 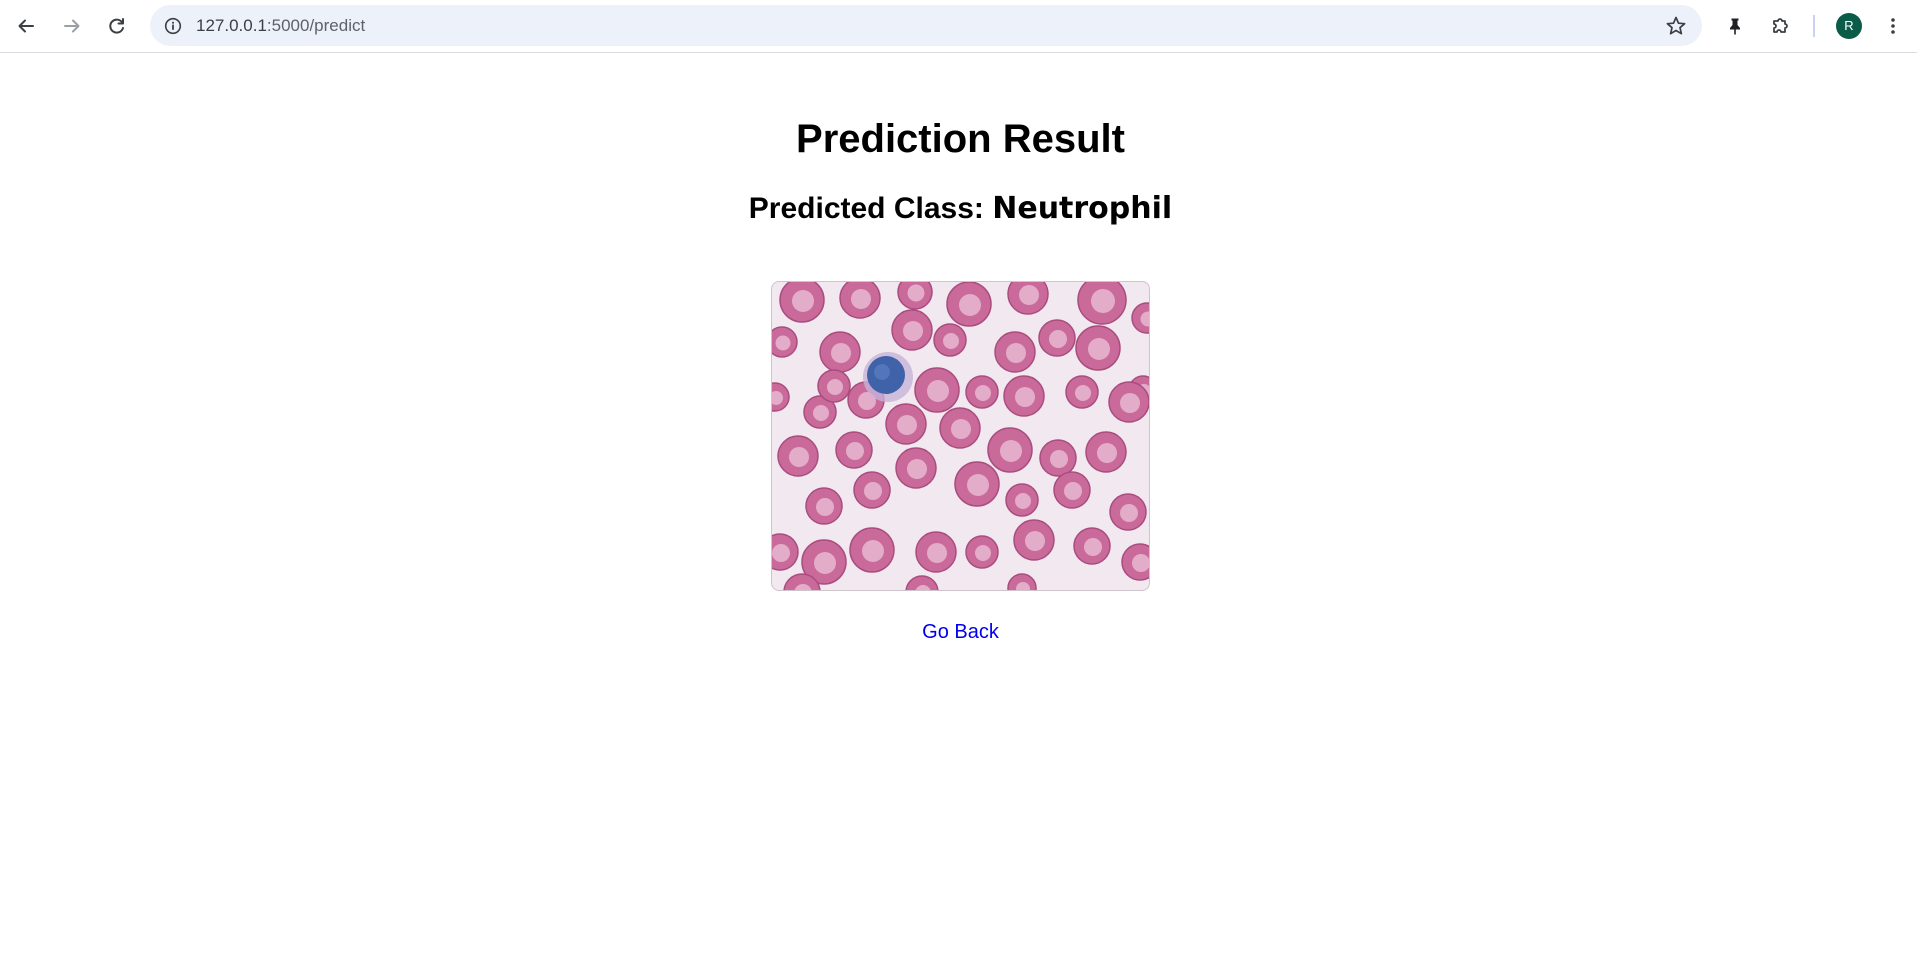 I want to click on predicted-class-label: Predicted Class:, so click(x=870, y=208).